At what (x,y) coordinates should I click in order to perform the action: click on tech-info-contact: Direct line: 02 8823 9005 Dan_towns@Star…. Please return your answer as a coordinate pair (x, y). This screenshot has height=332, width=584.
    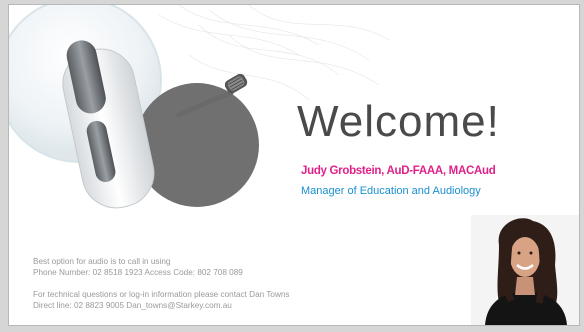
    Looking at the image, I should click on (132, 305).